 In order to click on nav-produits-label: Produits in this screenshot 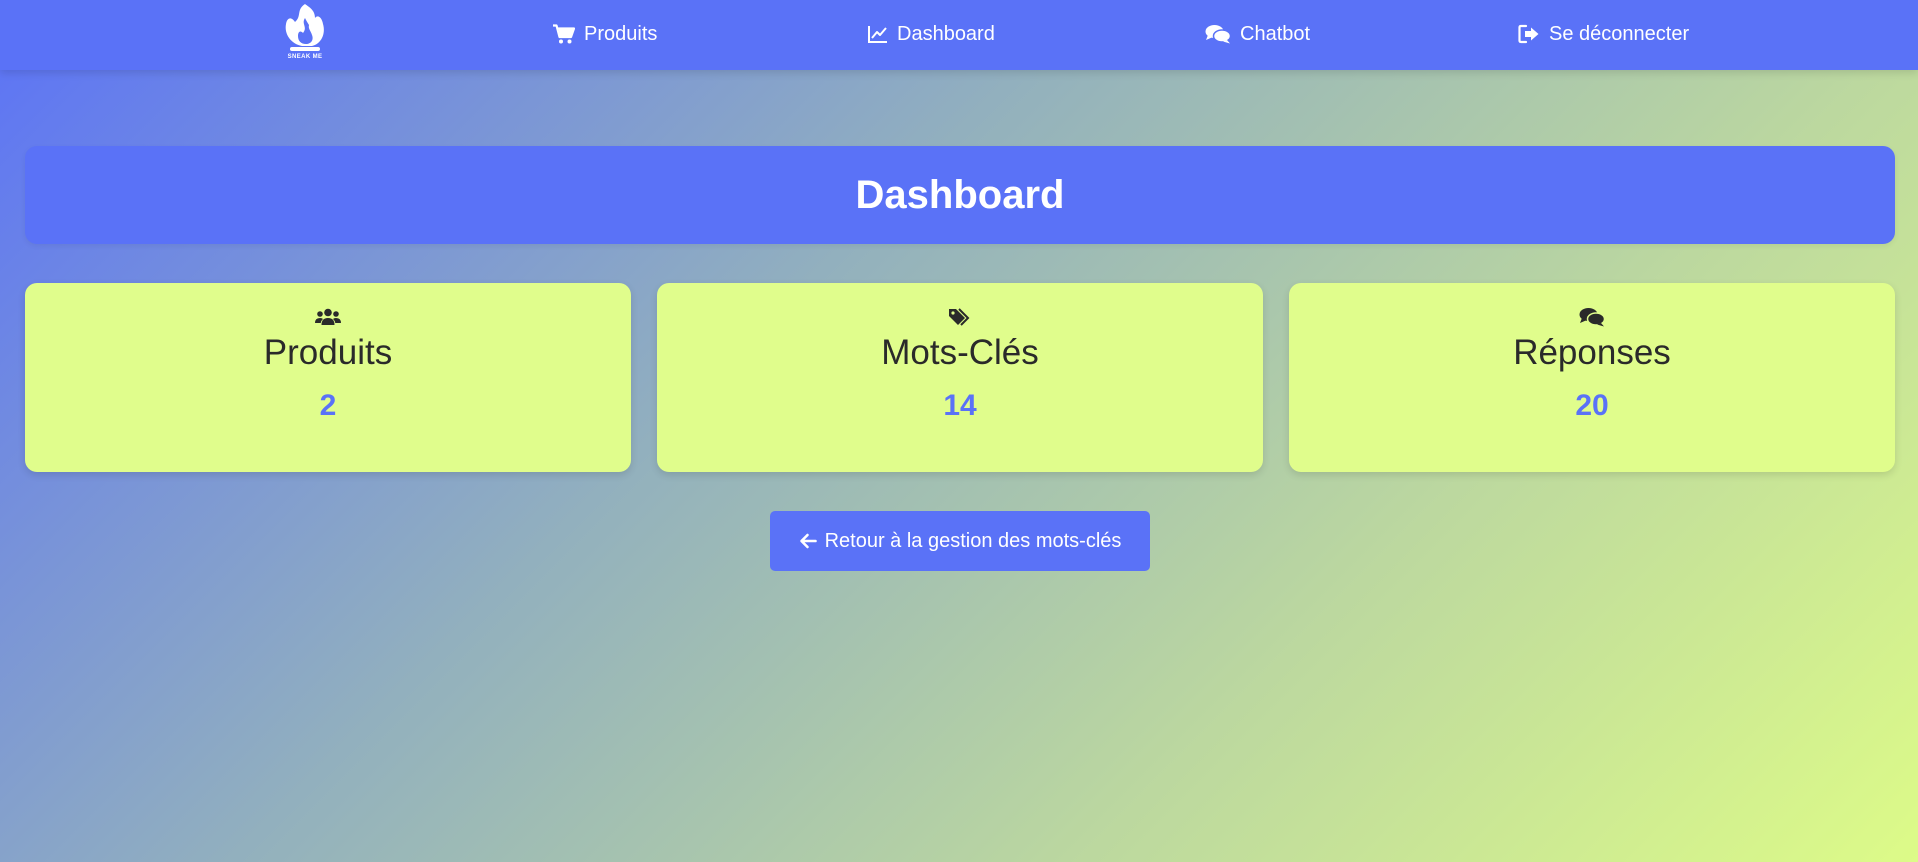, I will do `click(621, 33)`.